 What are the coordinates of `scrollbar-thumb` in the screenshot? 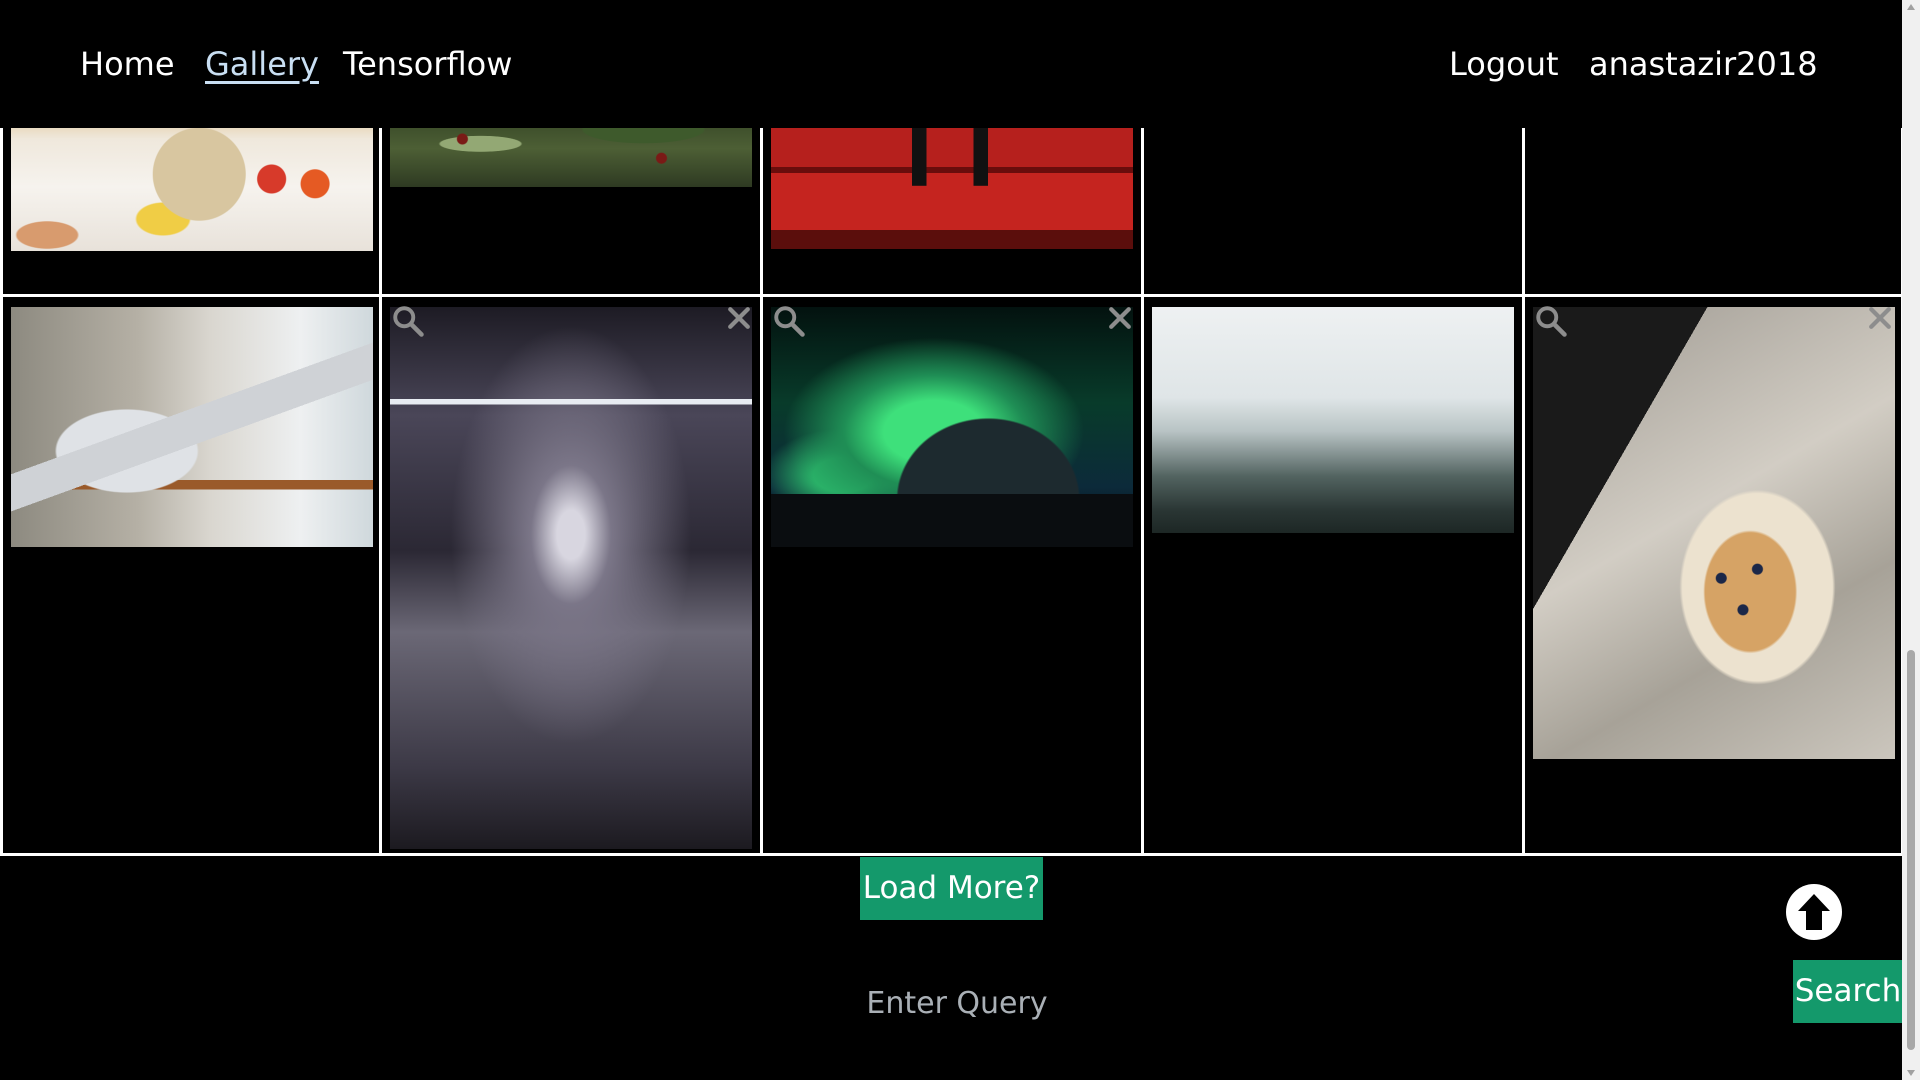 It's located at (1911, 850).